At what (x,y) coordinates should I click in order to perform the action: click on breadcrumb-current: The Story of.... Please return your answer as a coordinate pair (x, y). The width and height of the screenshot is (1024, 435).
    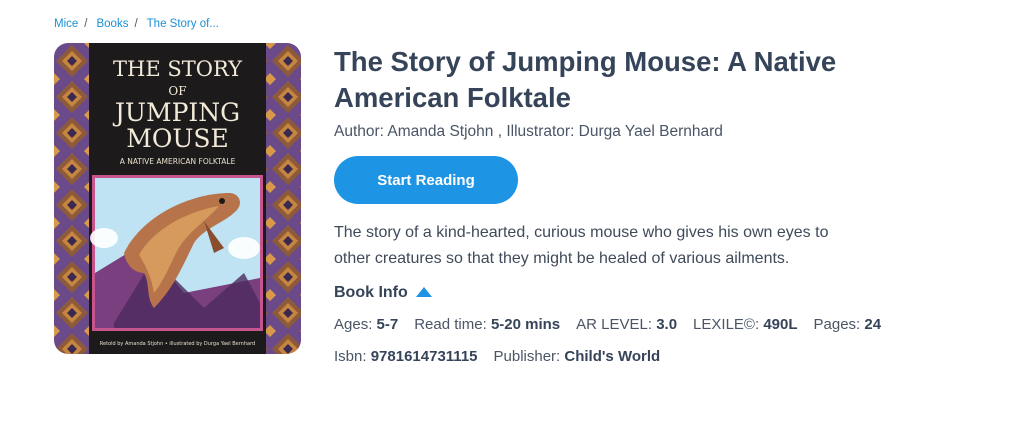
    Looking at the image, I should click on (183, 24).